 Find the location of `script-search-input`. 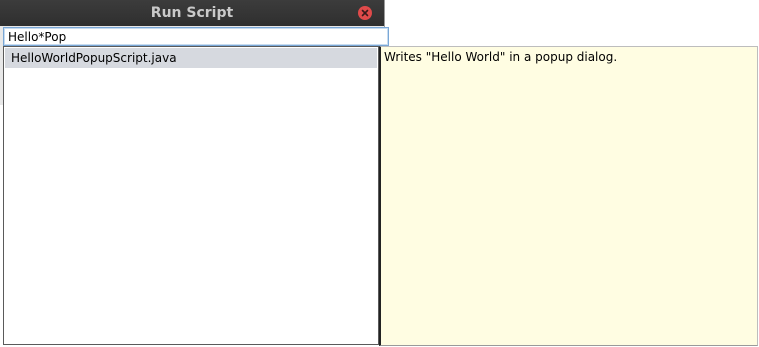

script-search-input is located at coordinates (196, 36).